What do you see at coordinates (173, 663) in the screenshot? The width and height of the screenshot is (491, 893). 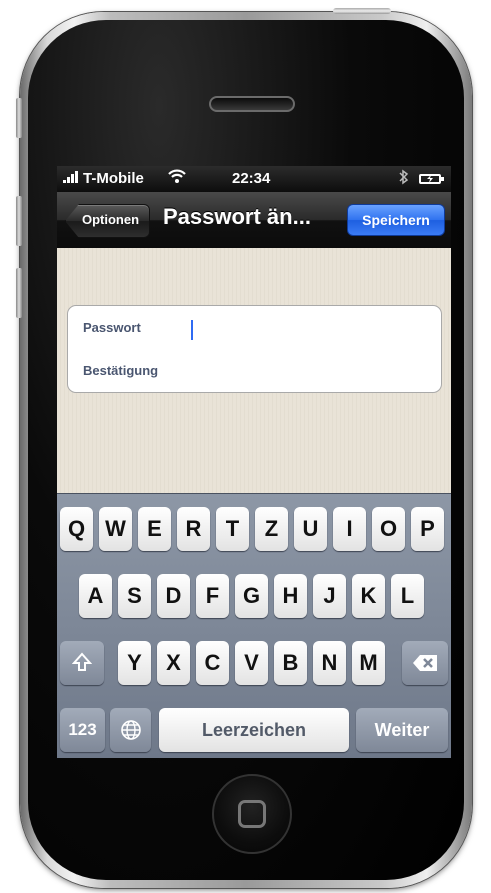 I see `key-x: X` at bounding box center [173, 663].